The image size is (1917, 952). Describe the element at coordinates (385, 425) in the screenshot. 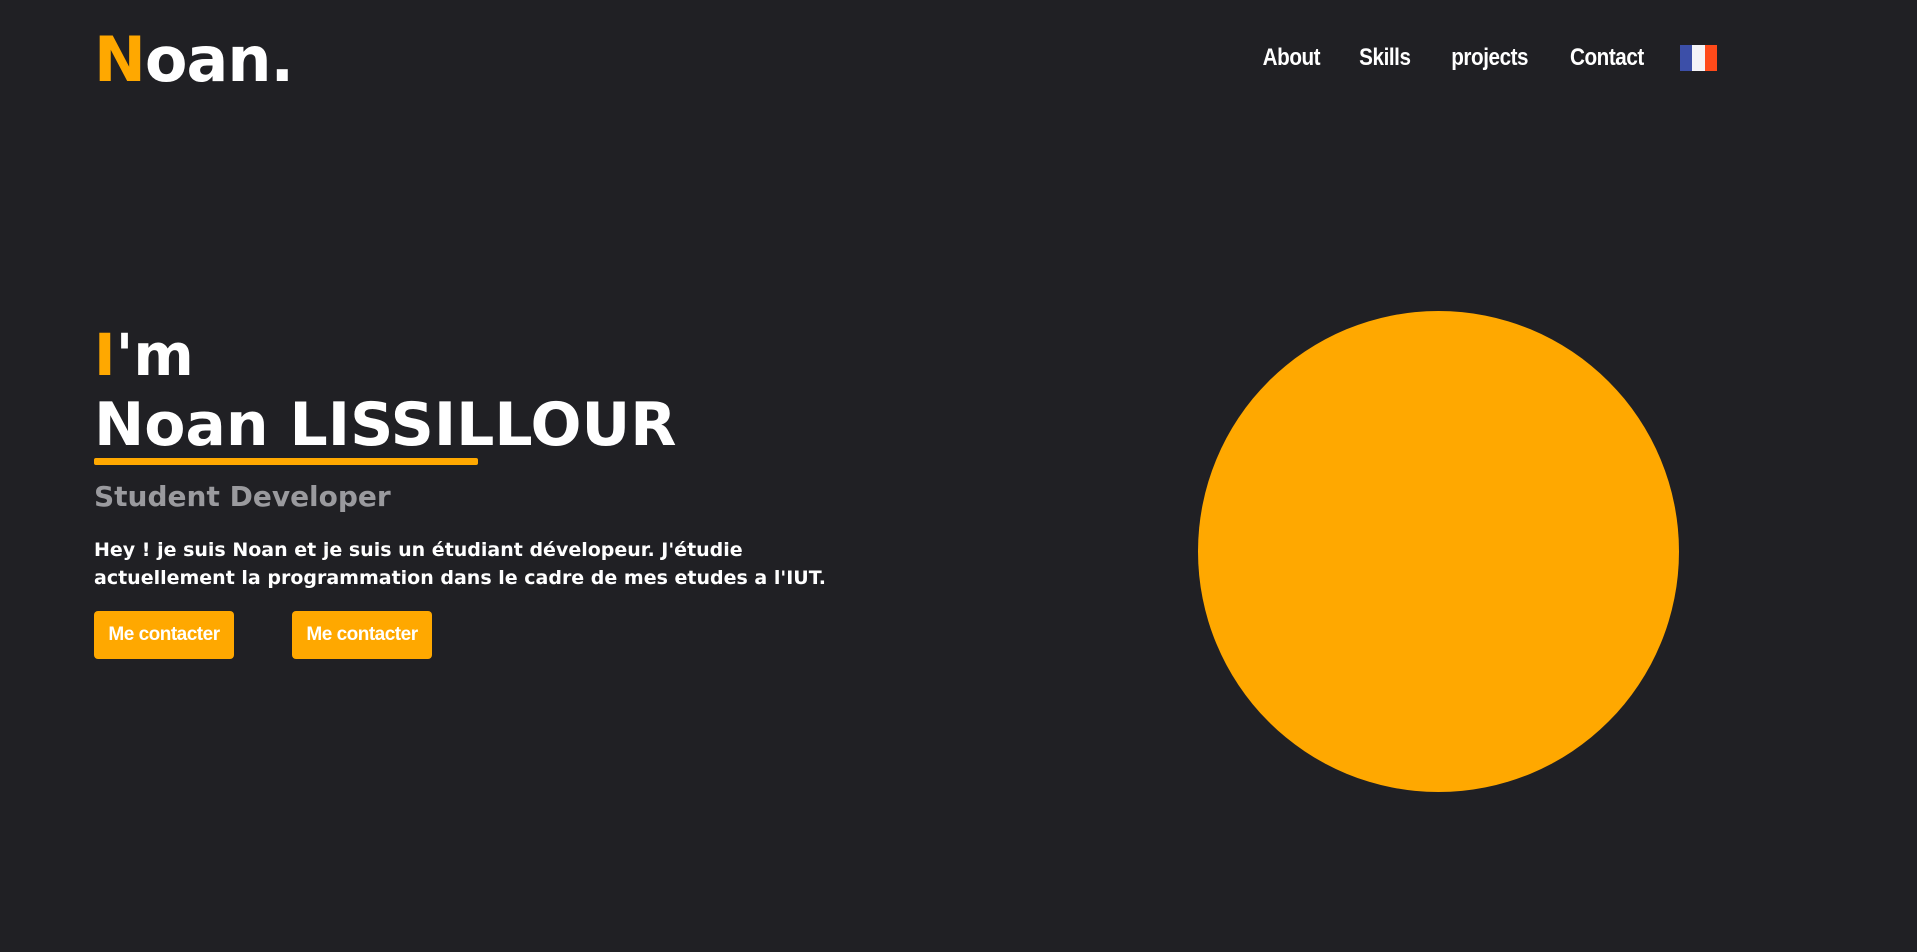

I see `hero-name: Noan LISSILLOUR` at that location.